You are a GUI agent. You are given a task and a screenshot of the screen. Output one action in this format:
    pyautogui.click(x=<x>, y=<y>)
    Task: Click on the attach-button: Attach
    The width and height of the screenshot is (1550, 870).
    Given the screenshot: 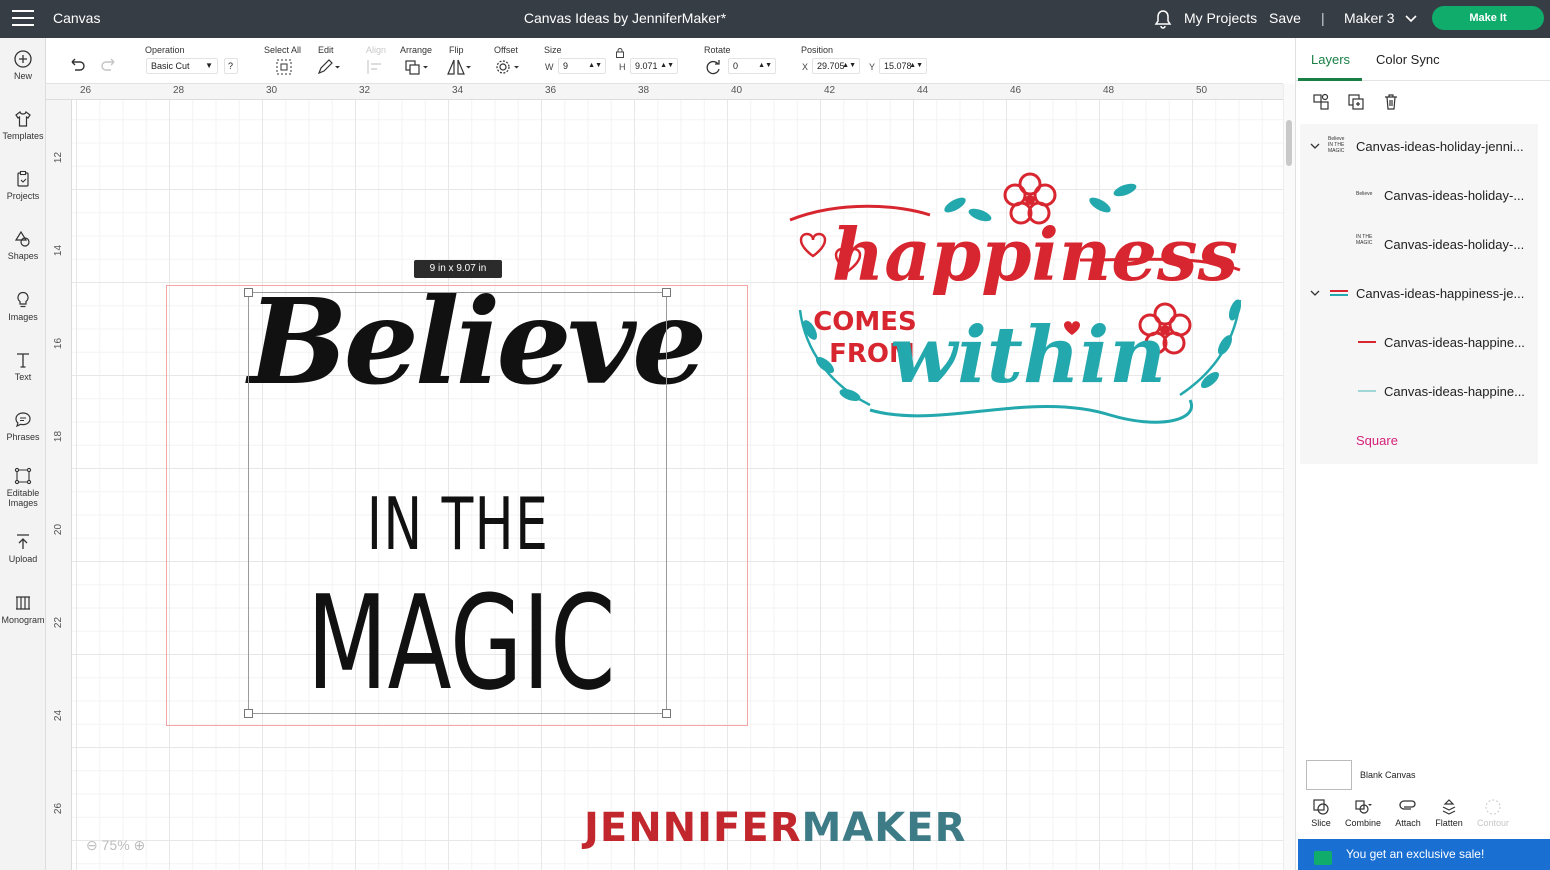 What is the action you would take?
    pyautogui.click(x=1408, y=813)
    